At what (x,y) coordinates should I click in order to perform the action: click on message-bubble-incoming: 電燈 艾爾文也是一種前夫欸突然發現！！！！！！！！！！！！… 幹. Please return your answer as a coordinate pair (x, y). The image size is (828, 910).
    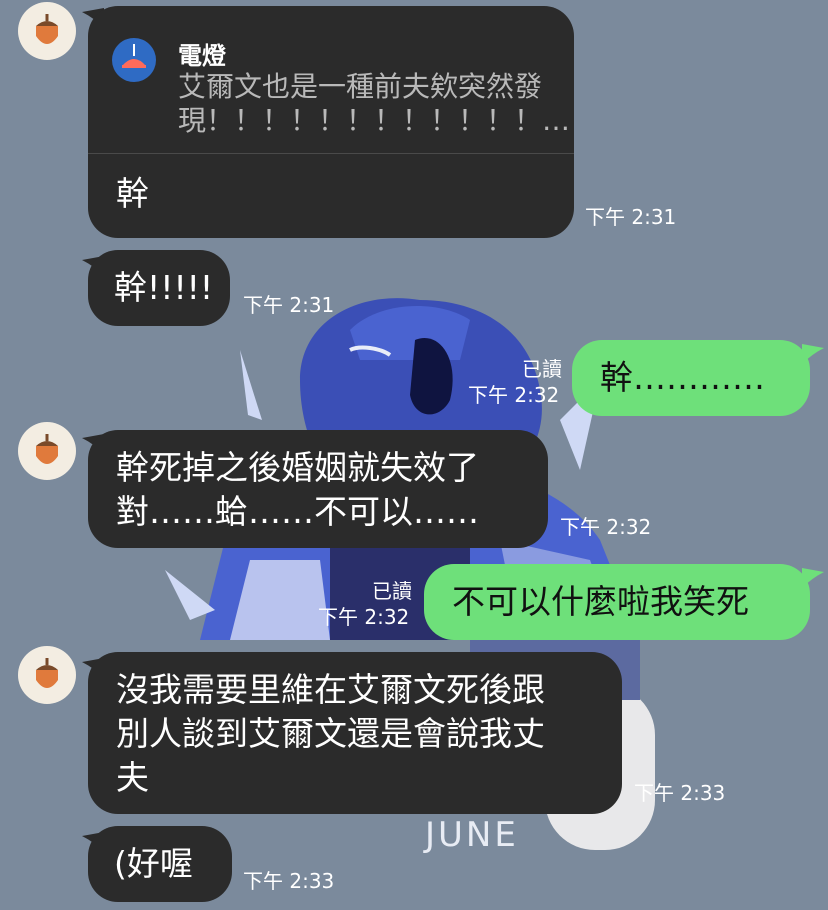
    Looking at the image, I should click on (331, 122).